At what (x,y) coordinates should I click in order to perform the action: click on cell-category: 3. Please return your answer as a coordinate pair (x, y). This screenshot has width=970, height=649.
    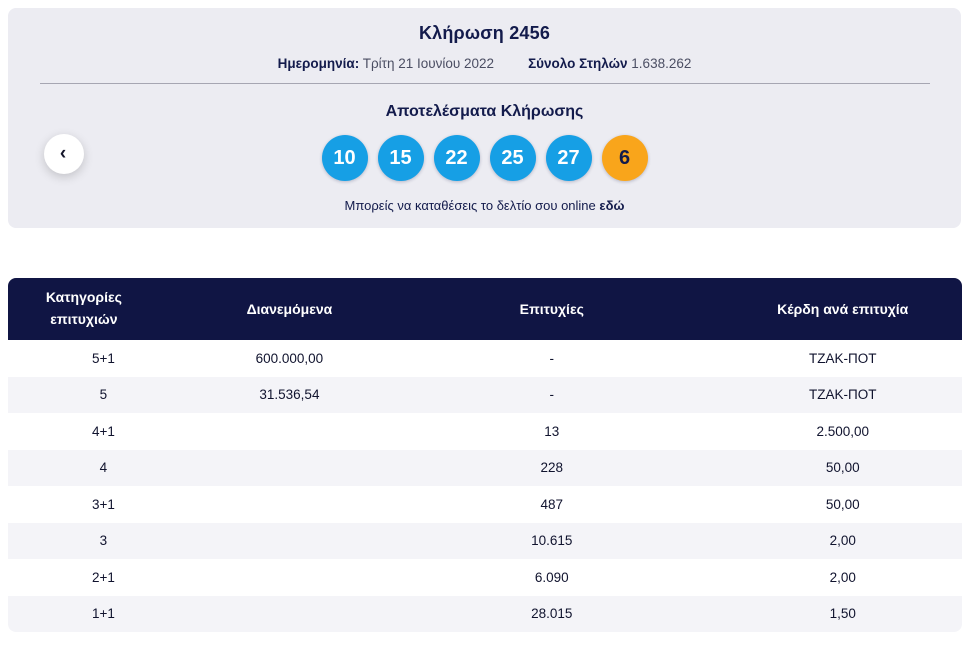
    Looking at the image, I should click on (103, 541).